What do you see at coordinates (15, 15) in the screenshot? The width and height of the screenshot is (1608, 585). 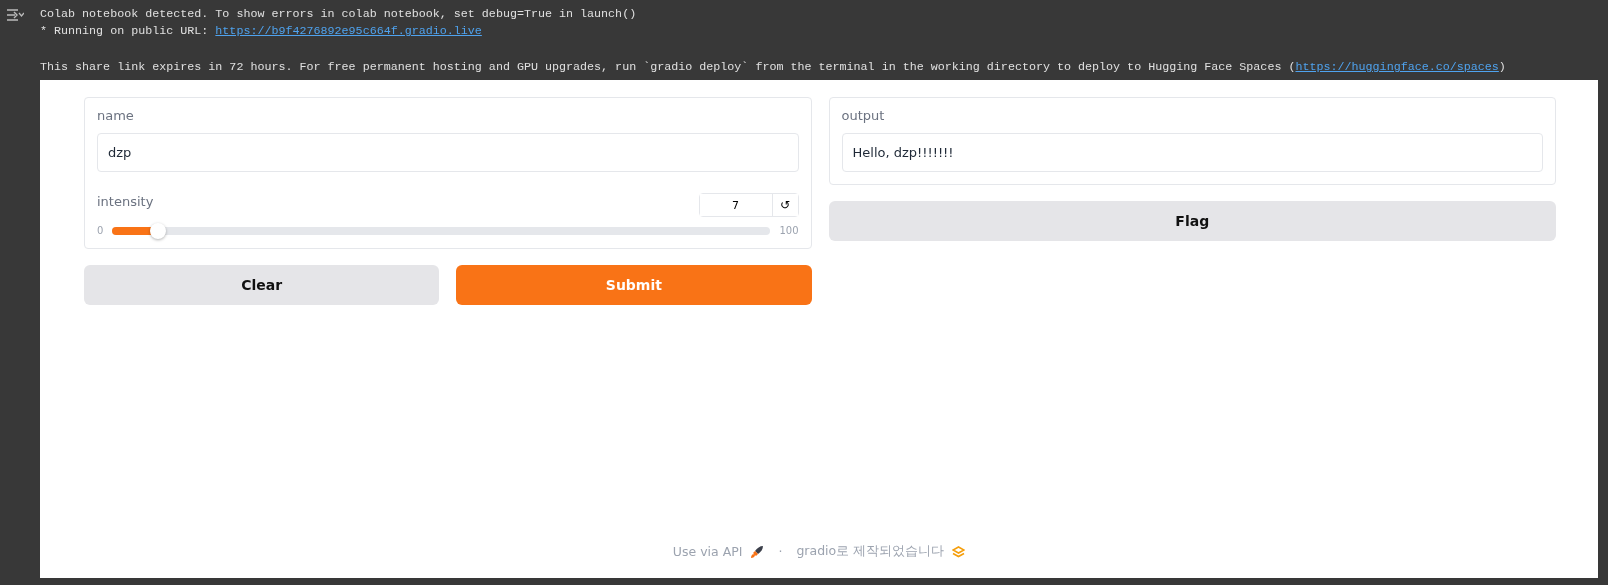 I see `output-menu-icon` at bounding box center [15, 15].